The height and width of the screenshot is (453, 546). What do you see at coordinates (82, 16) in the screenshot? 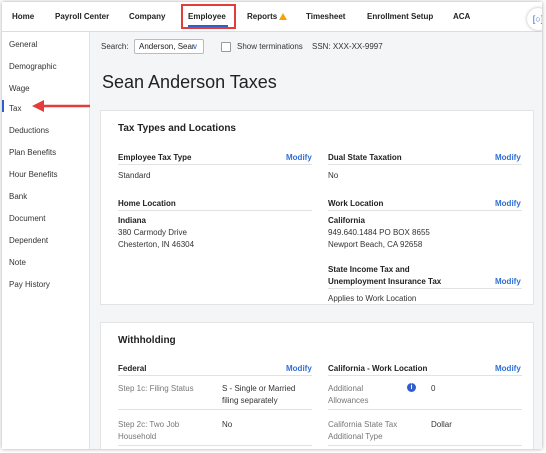
I see `nav-payroll-center: Payroll Center` at bounding box center [82, 16].